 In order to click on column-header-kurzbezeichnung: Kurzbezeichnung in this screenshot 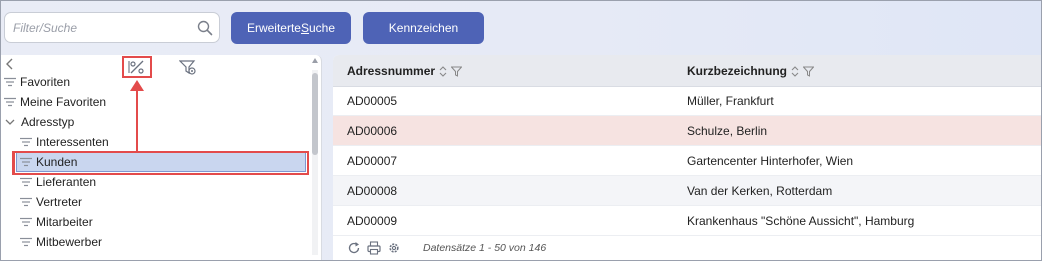, I will do `click(751, 71)`.